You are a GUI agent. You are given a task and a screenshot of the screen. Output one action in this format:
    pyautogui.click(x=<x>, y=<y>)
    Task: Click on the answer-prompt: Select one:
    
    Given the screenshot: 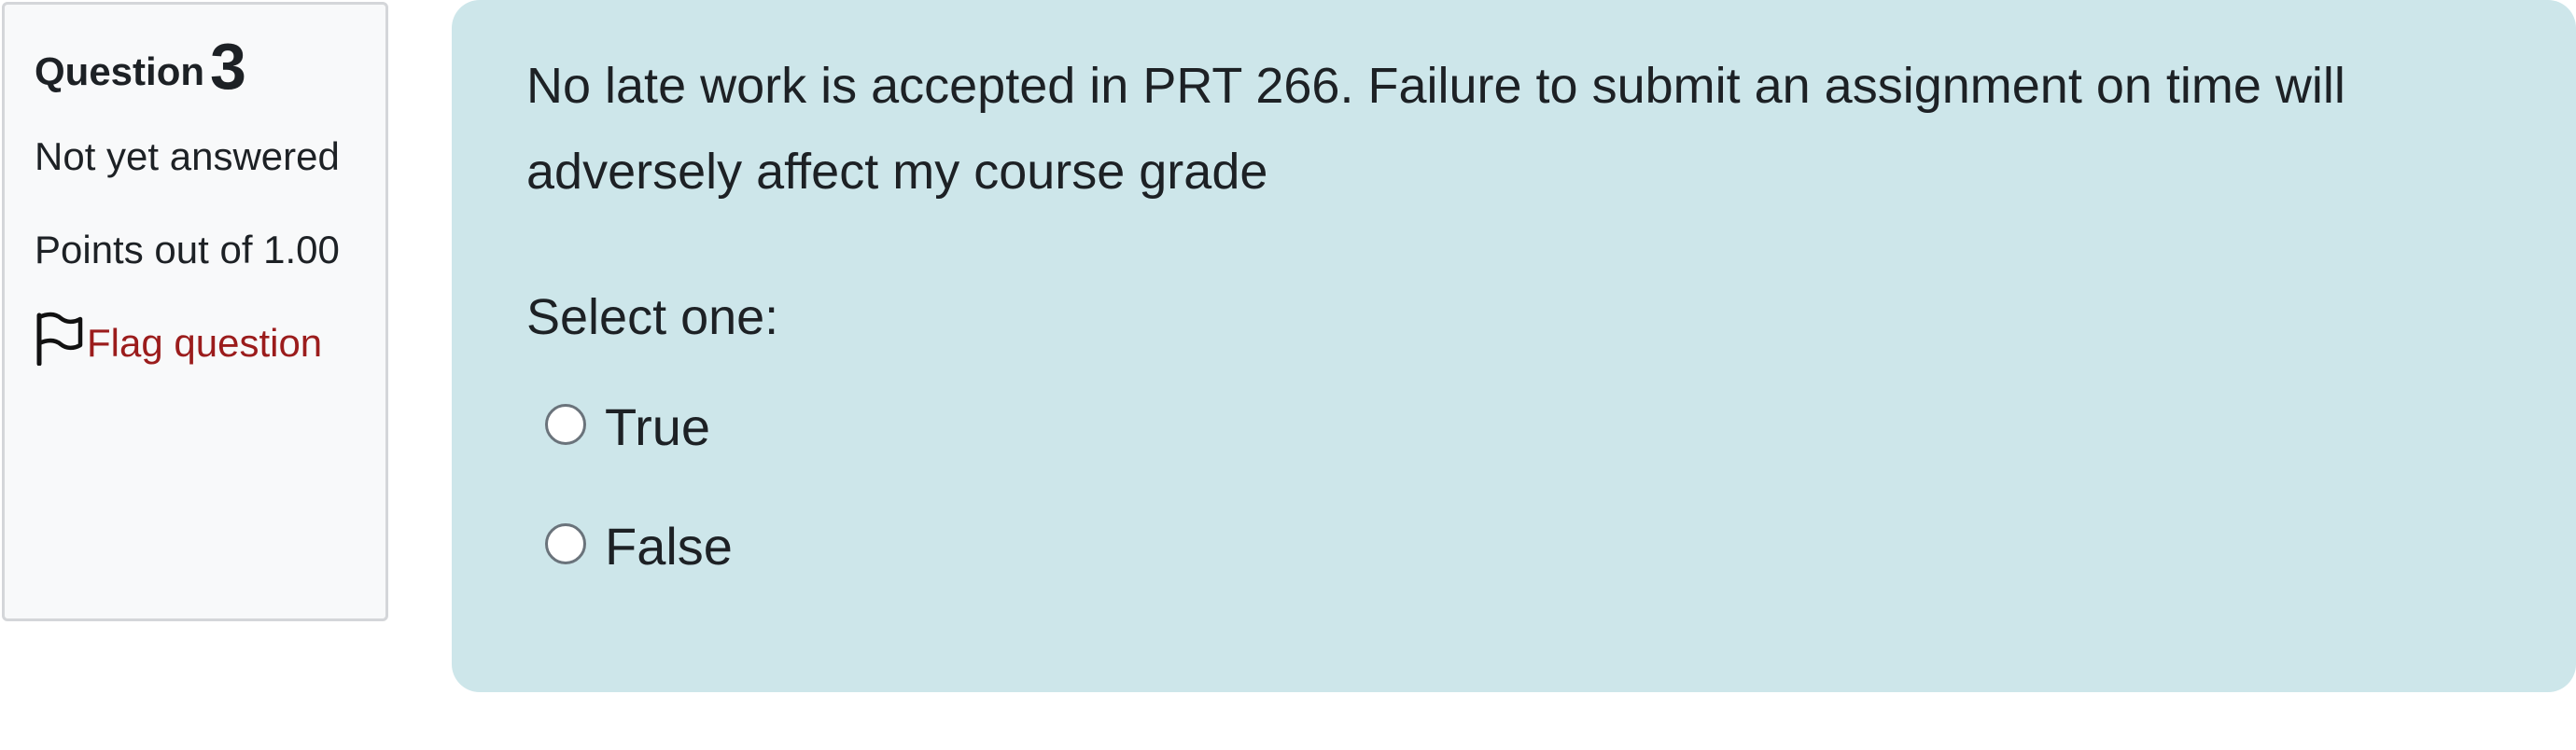 What is the action you would take?
    pyautogui.click(x=652, y=317)
    